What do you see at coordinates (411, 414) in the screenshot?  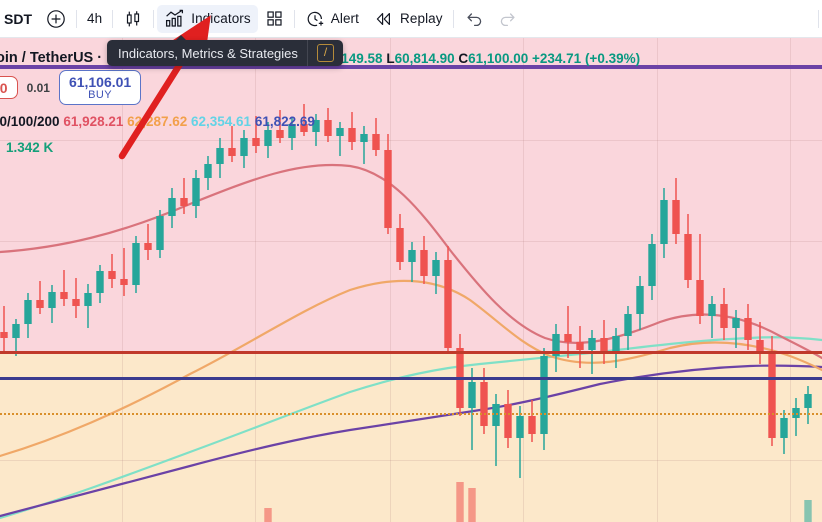 I see `price-line-dotted` at bounding box center [411, 414].